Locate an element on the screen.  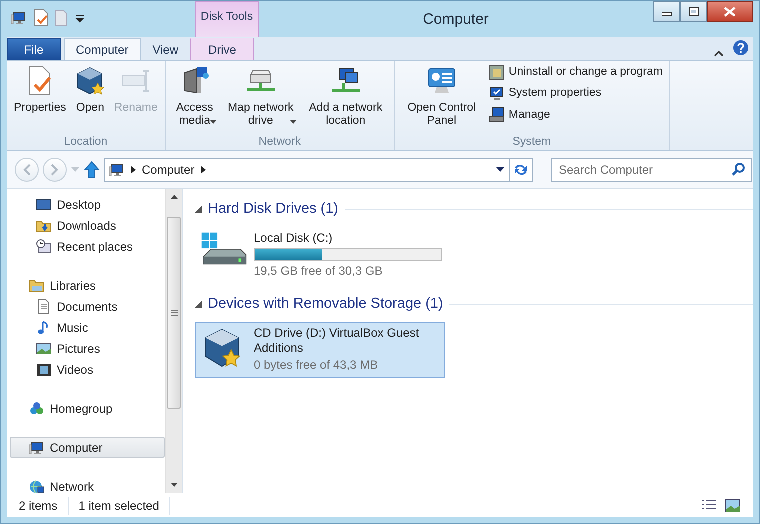
ribbon-tab: Computer is located at coordinates (102, 49).